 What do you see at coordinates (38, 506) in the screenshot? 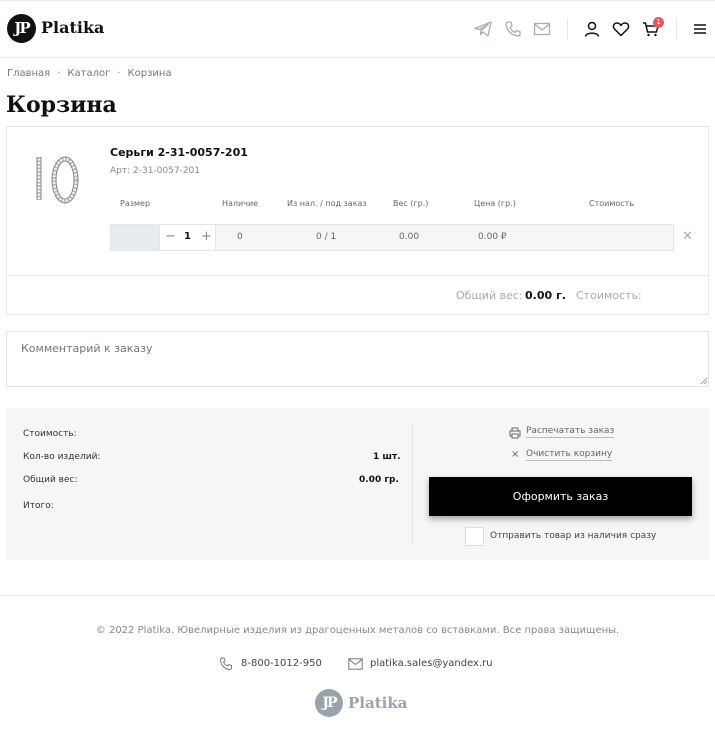
I see `summary-total-label: Итого:` at bounding box center [38, 506].